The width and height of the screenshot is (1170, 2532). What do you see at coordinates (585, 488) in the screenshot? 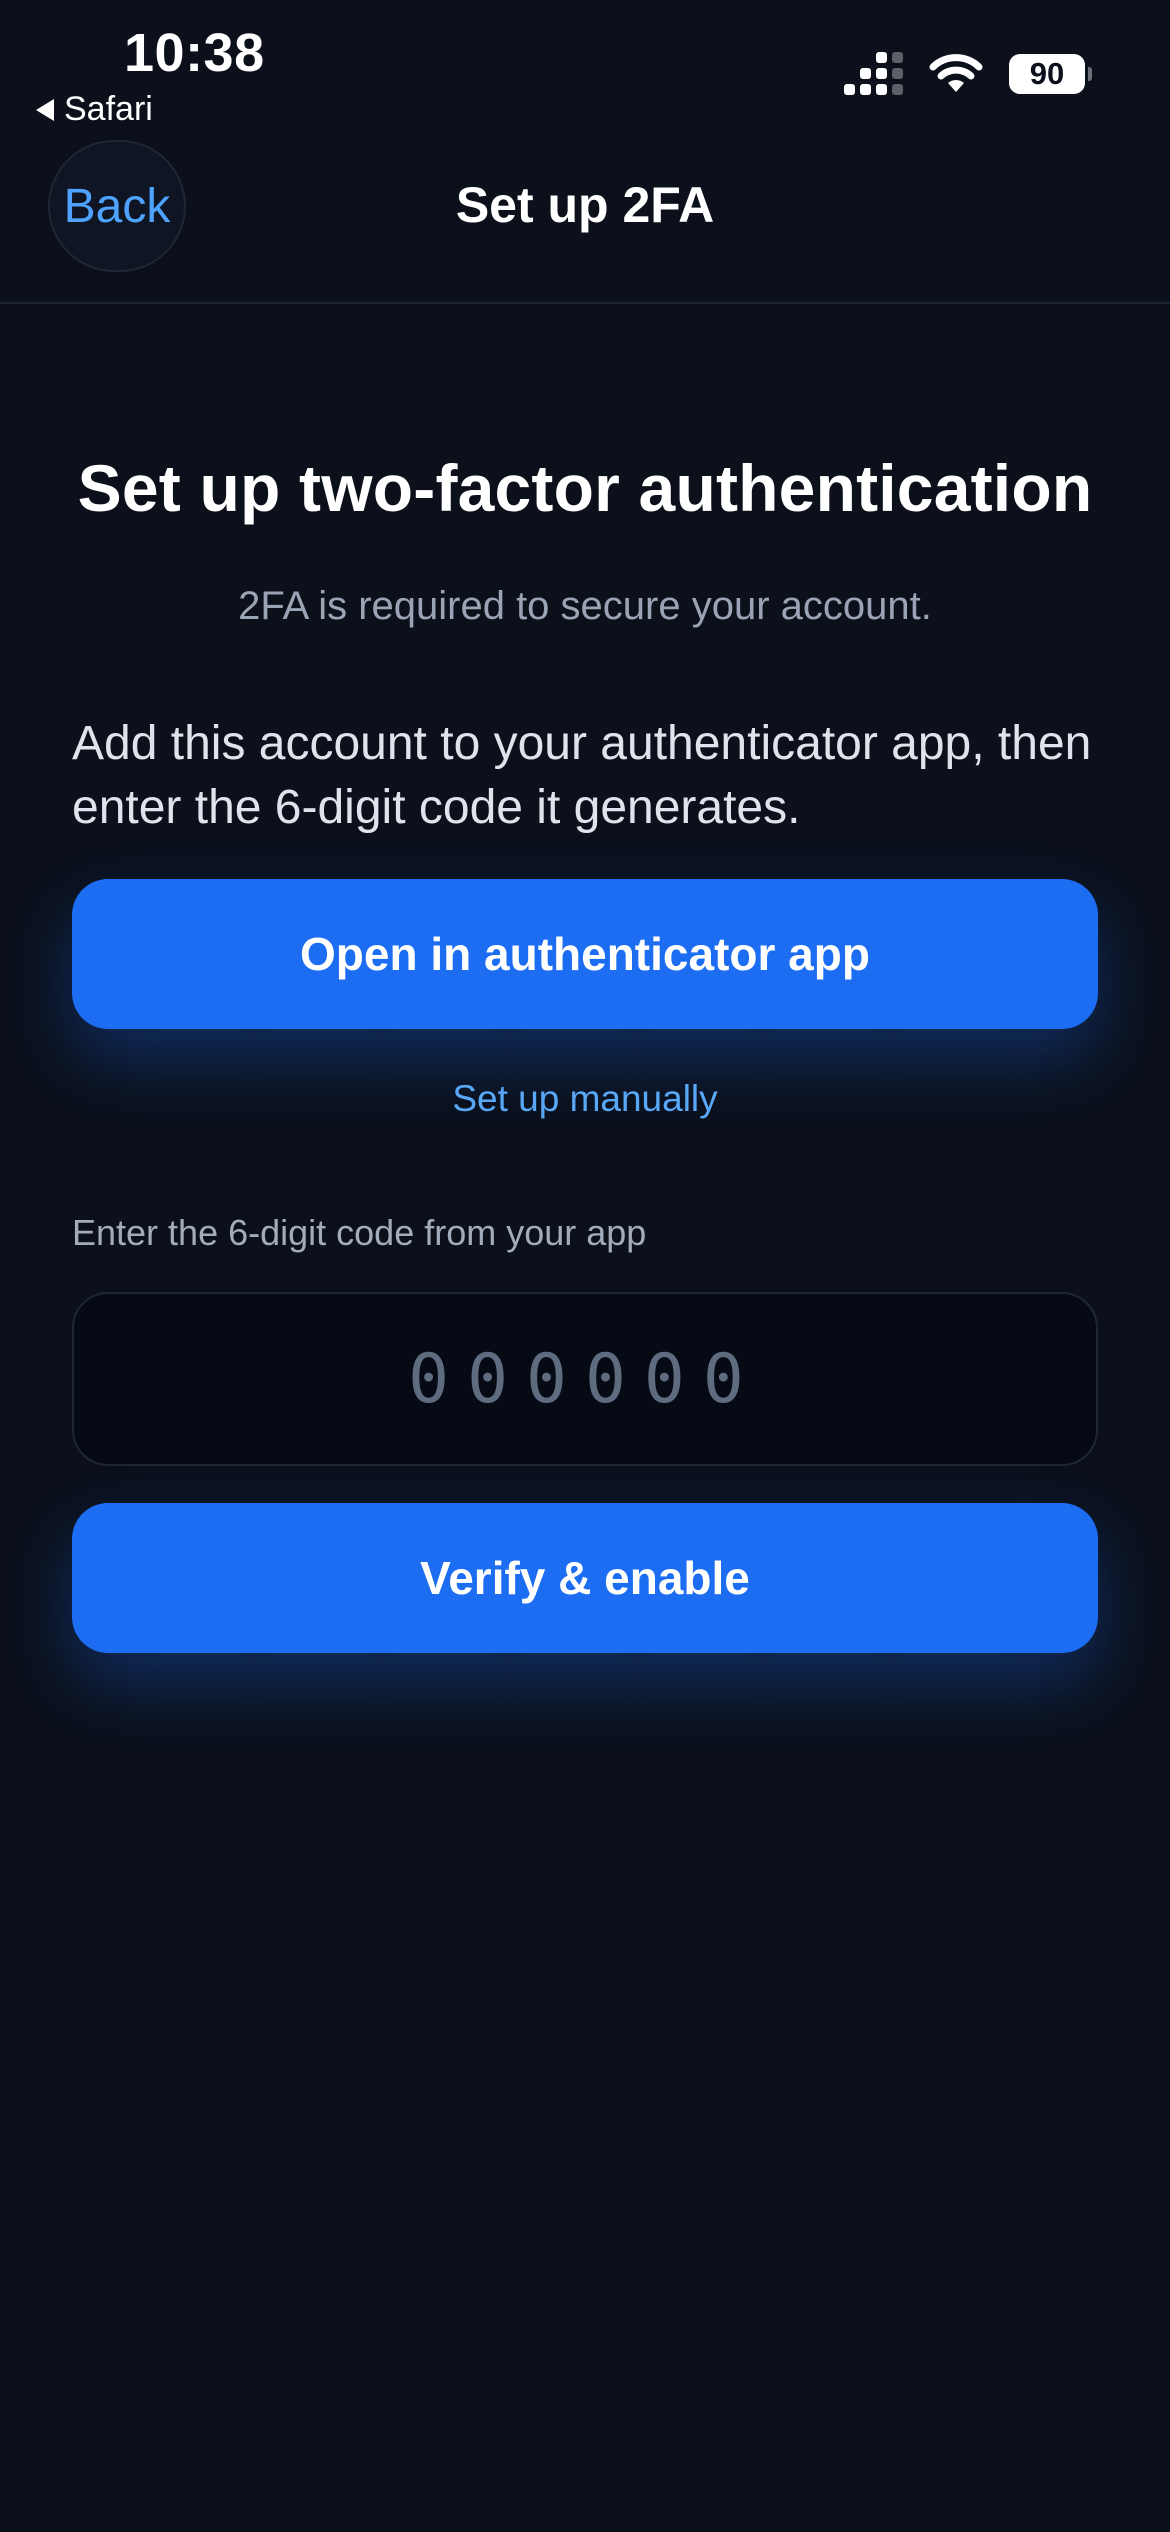
I see `setup-heading: Set up two-factor authentication` at bounding box center [585, 488].